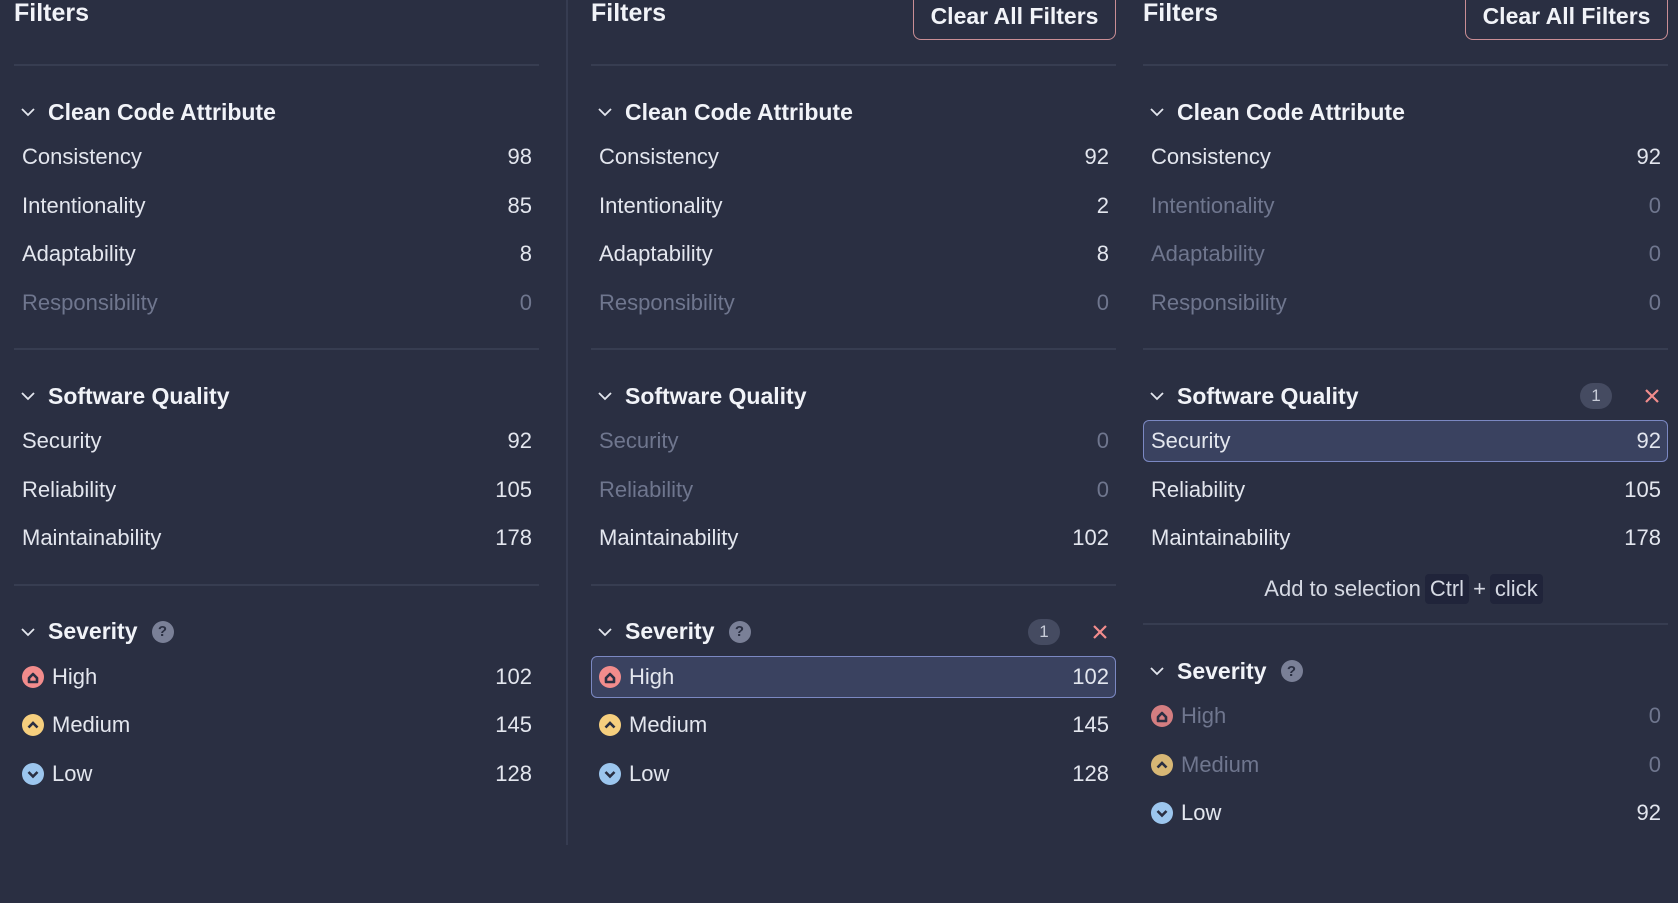  What do you see at coordinates (1405, 765) in the screenshot?
I see `facet-item-medium: Medium 0` at bounding box center [1405, 765].